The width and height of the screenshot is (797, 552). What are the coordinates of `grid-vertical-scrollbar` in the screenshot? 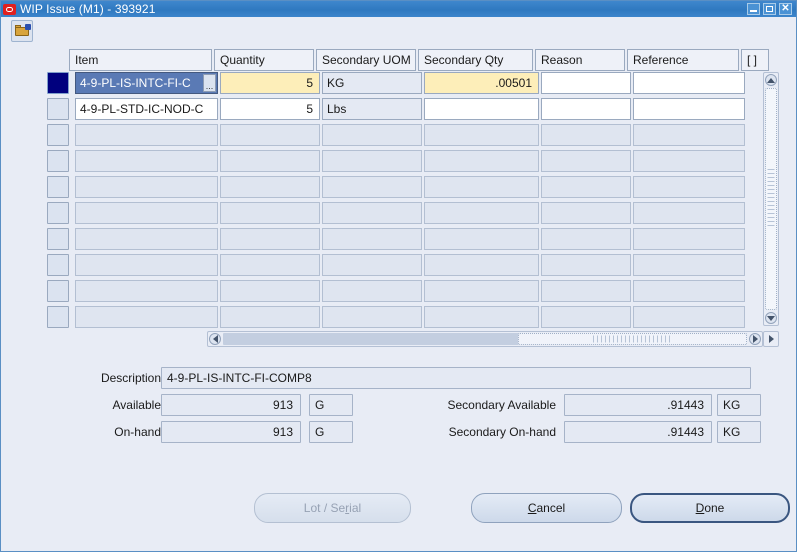 It's located at (771, 199).